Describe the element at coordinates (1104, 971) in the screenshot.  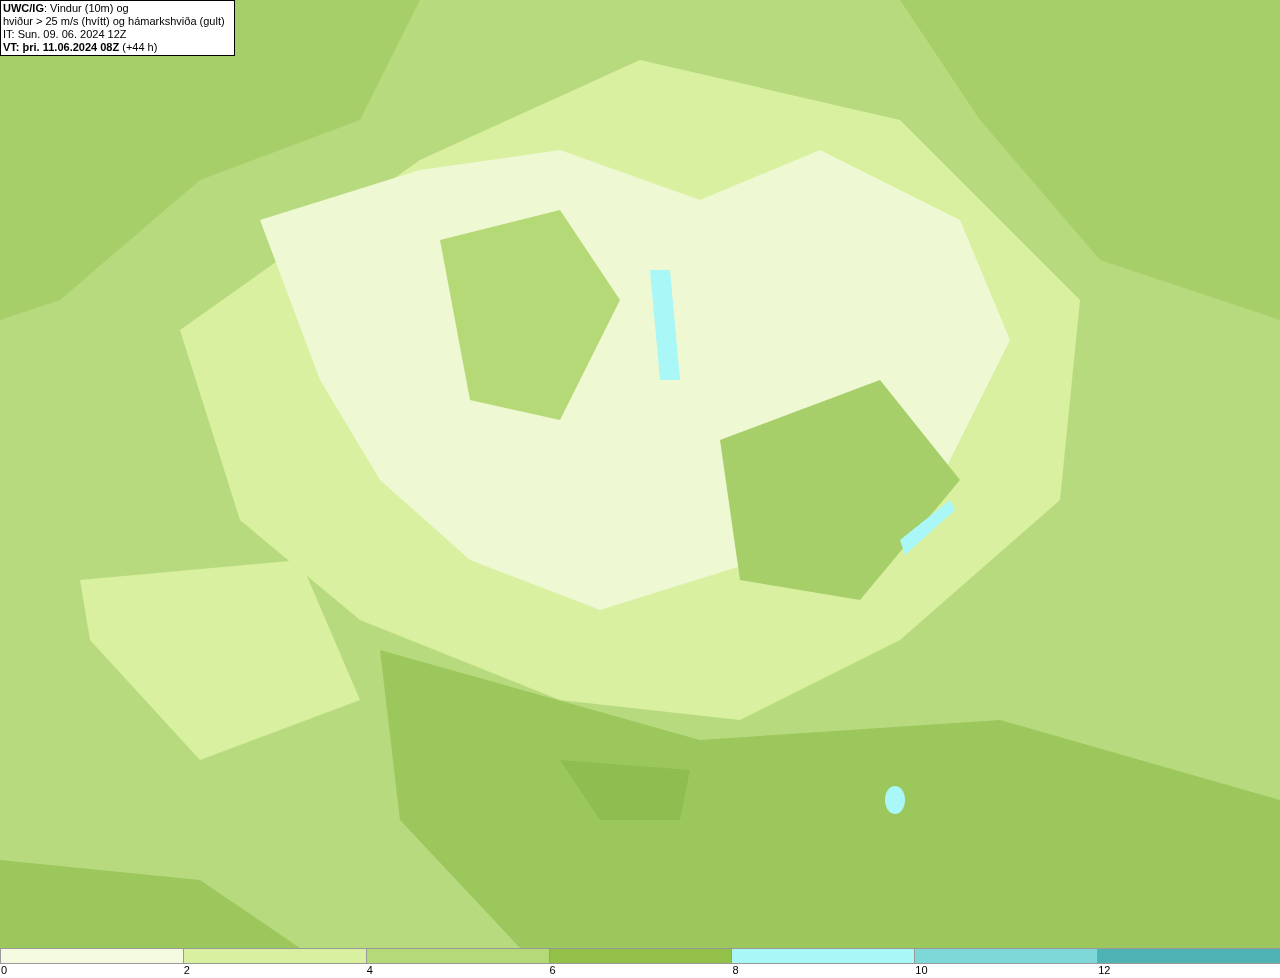
I see `tick-label: 12` at that location.